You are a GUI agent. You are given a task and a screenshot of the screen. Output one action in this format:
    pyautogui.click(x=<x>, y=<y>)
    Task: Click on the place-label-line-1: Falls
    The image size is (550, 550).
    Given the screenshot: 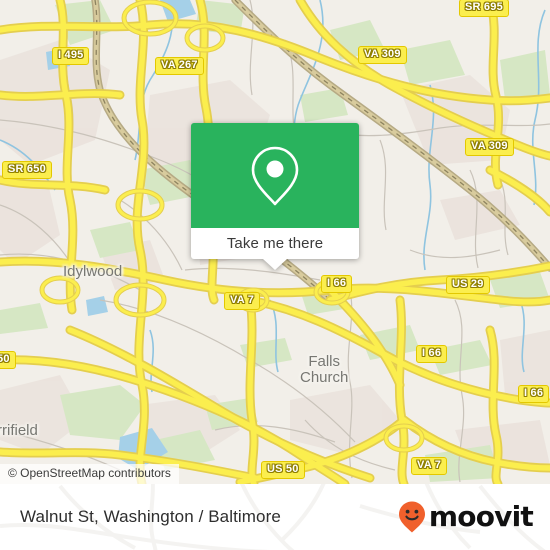 What is the action you would take?
    pyautogui.click(x=324, y=361)
    